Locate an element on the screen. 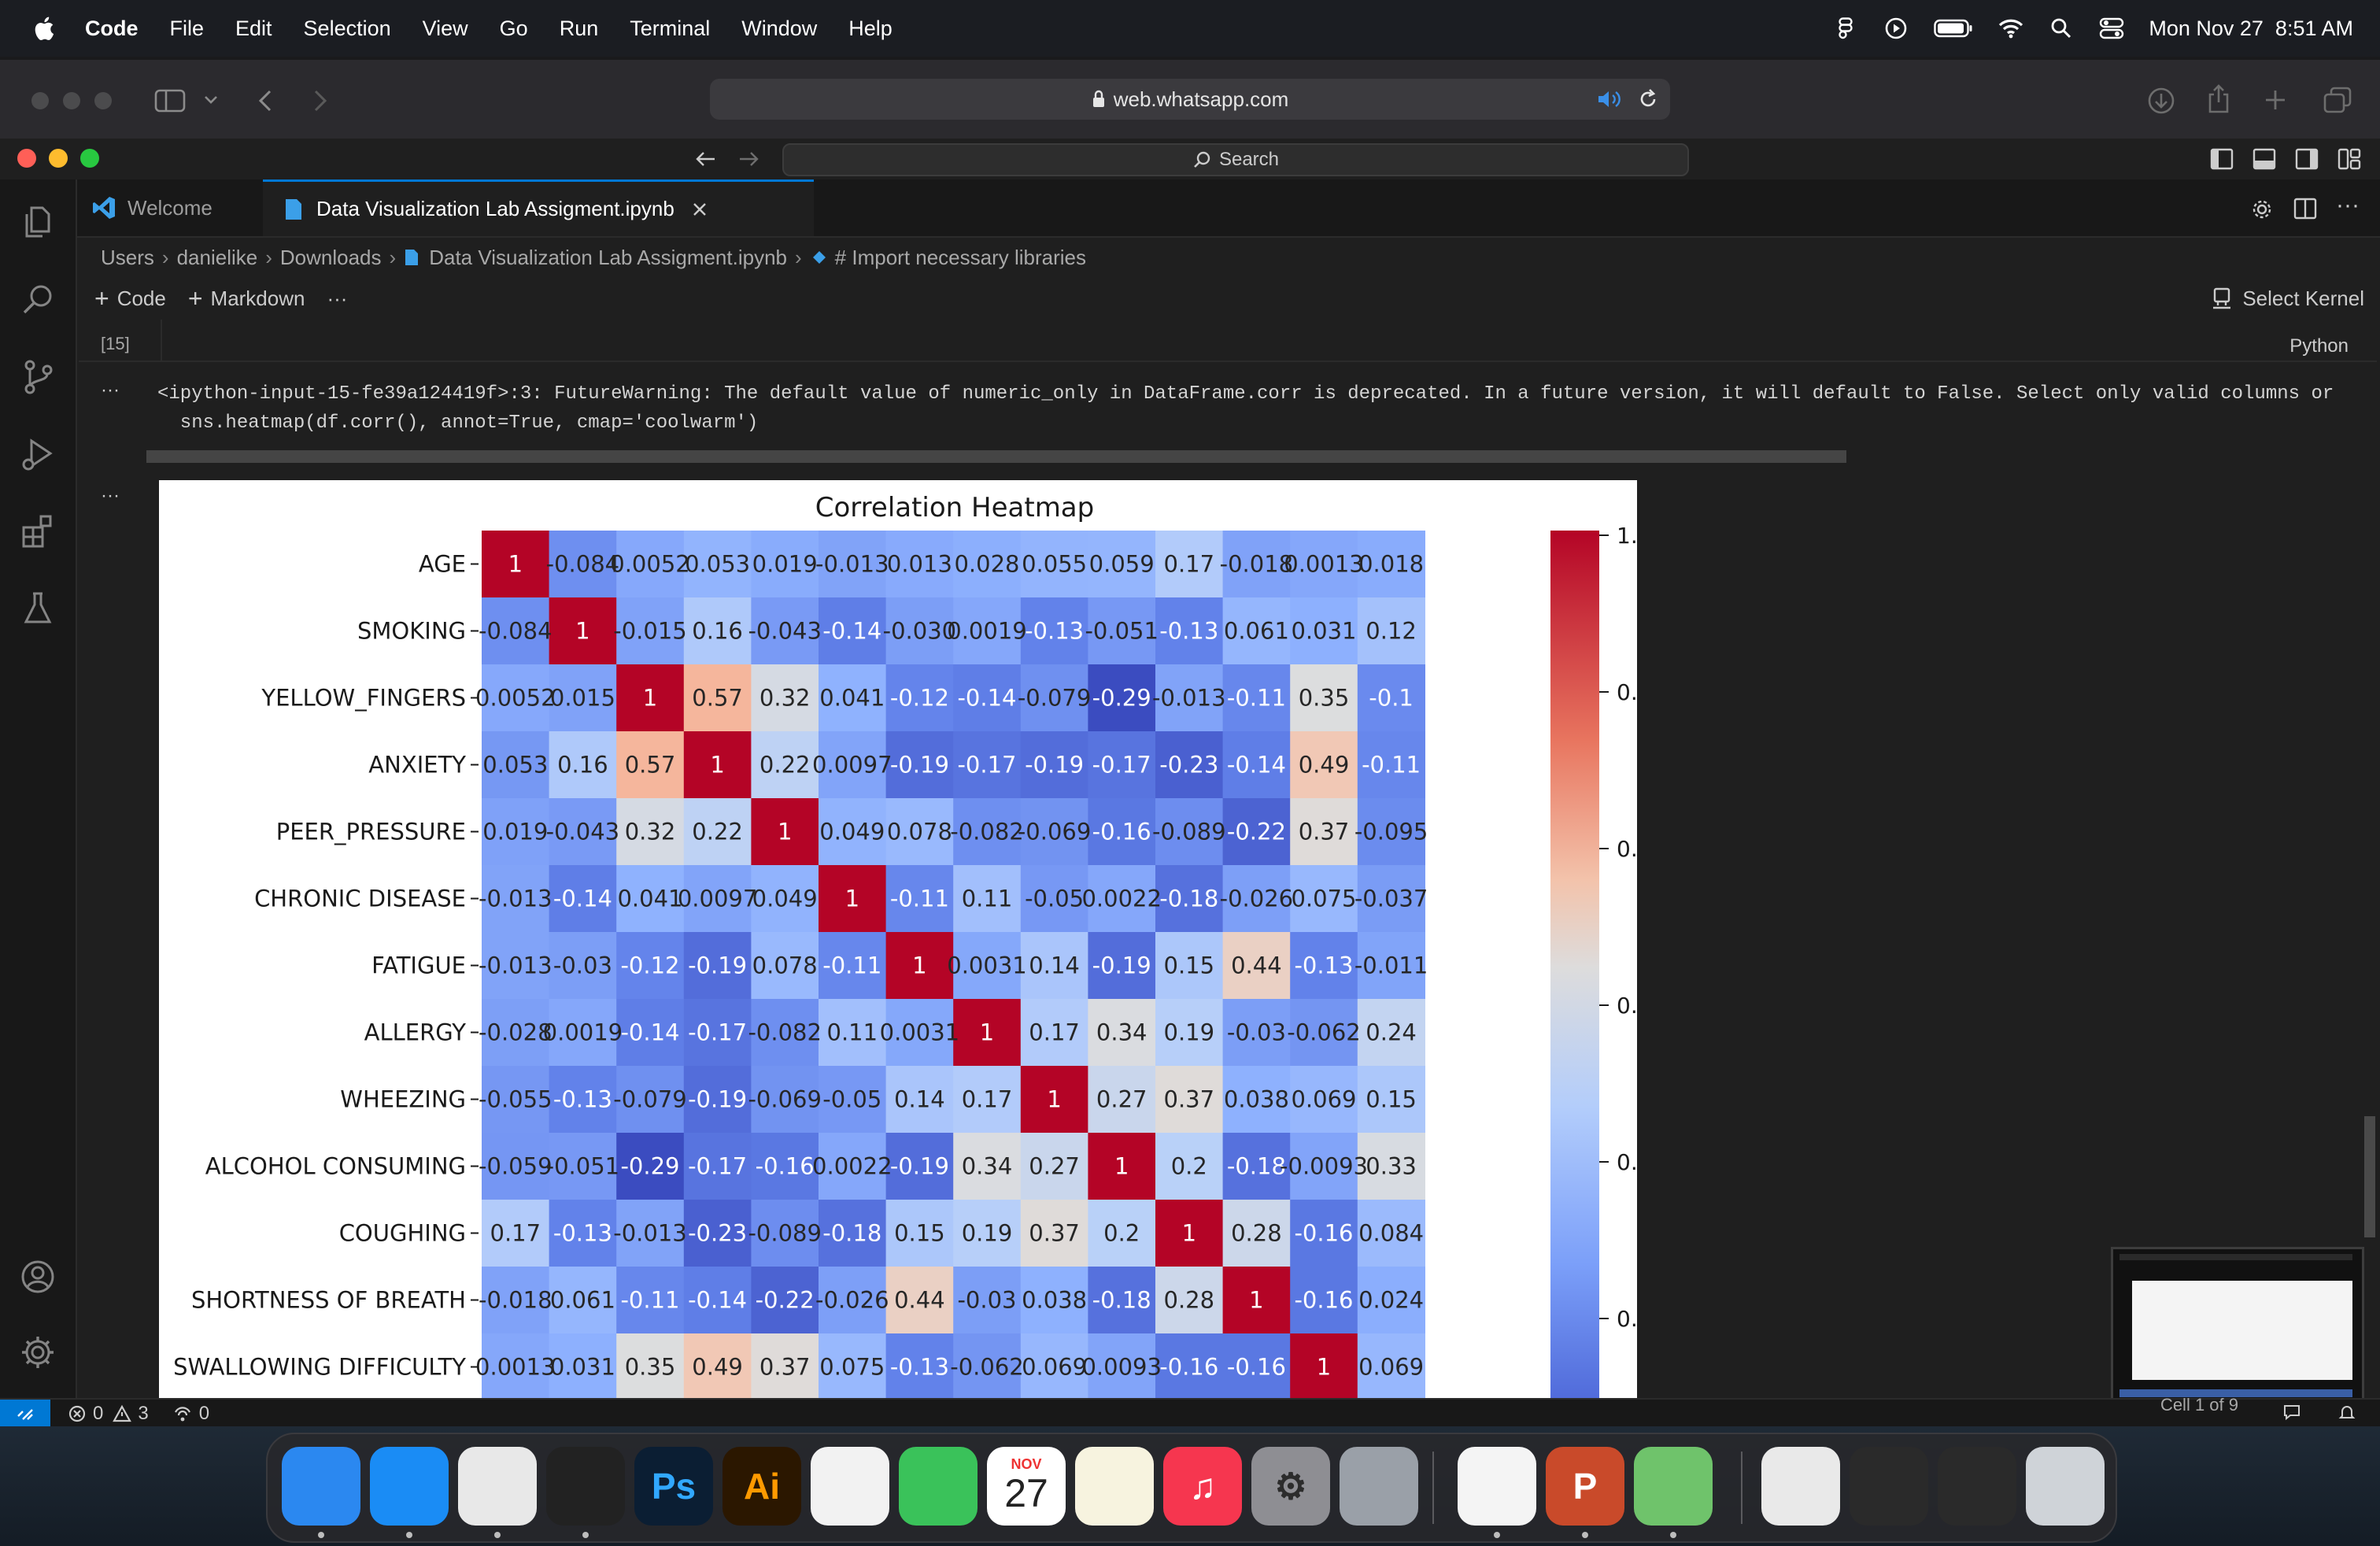  dock-powerpoint-icon: P is located at coordinates (1585, 1486).